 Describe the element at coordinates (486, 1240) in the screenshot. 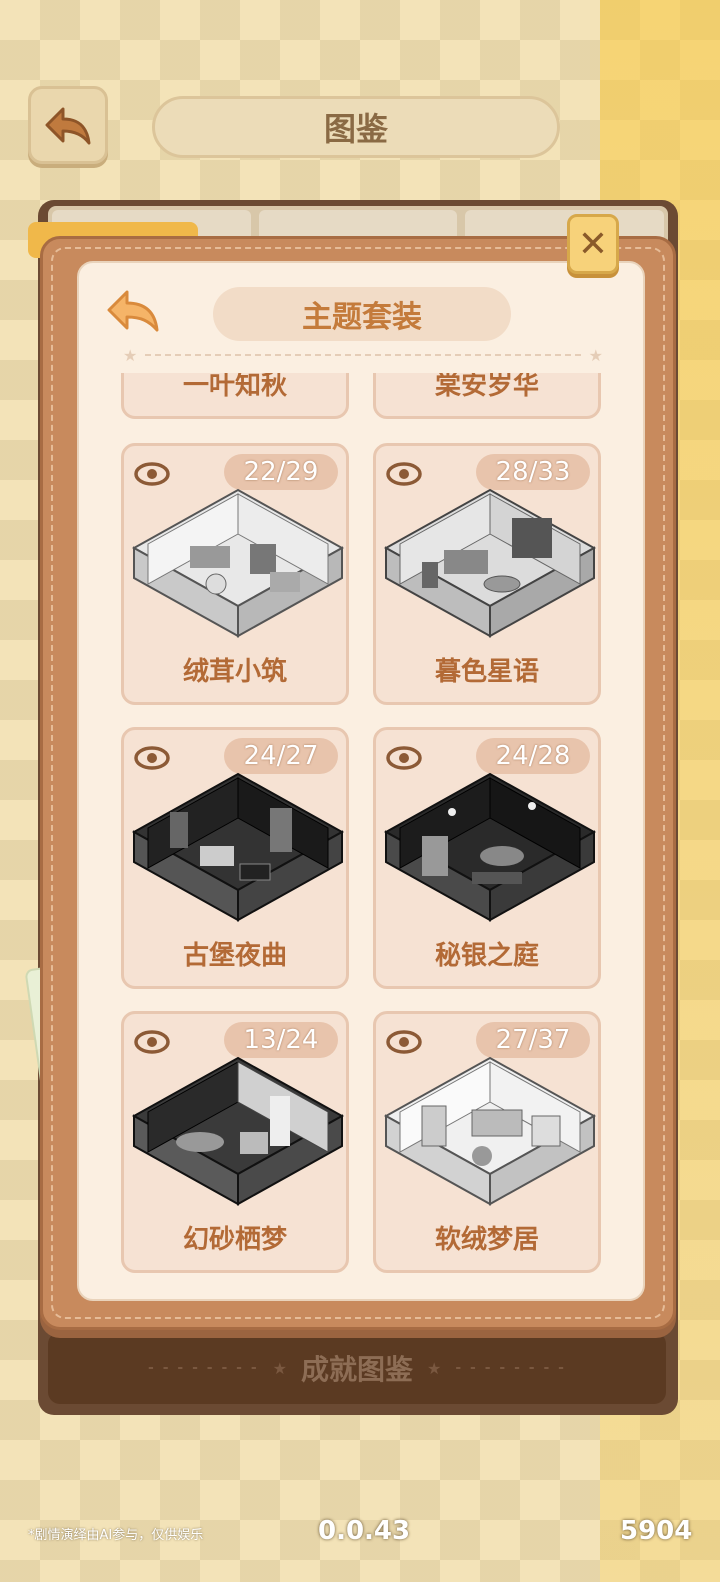

I see `theme-set-name: 软绒梦居` at that location.